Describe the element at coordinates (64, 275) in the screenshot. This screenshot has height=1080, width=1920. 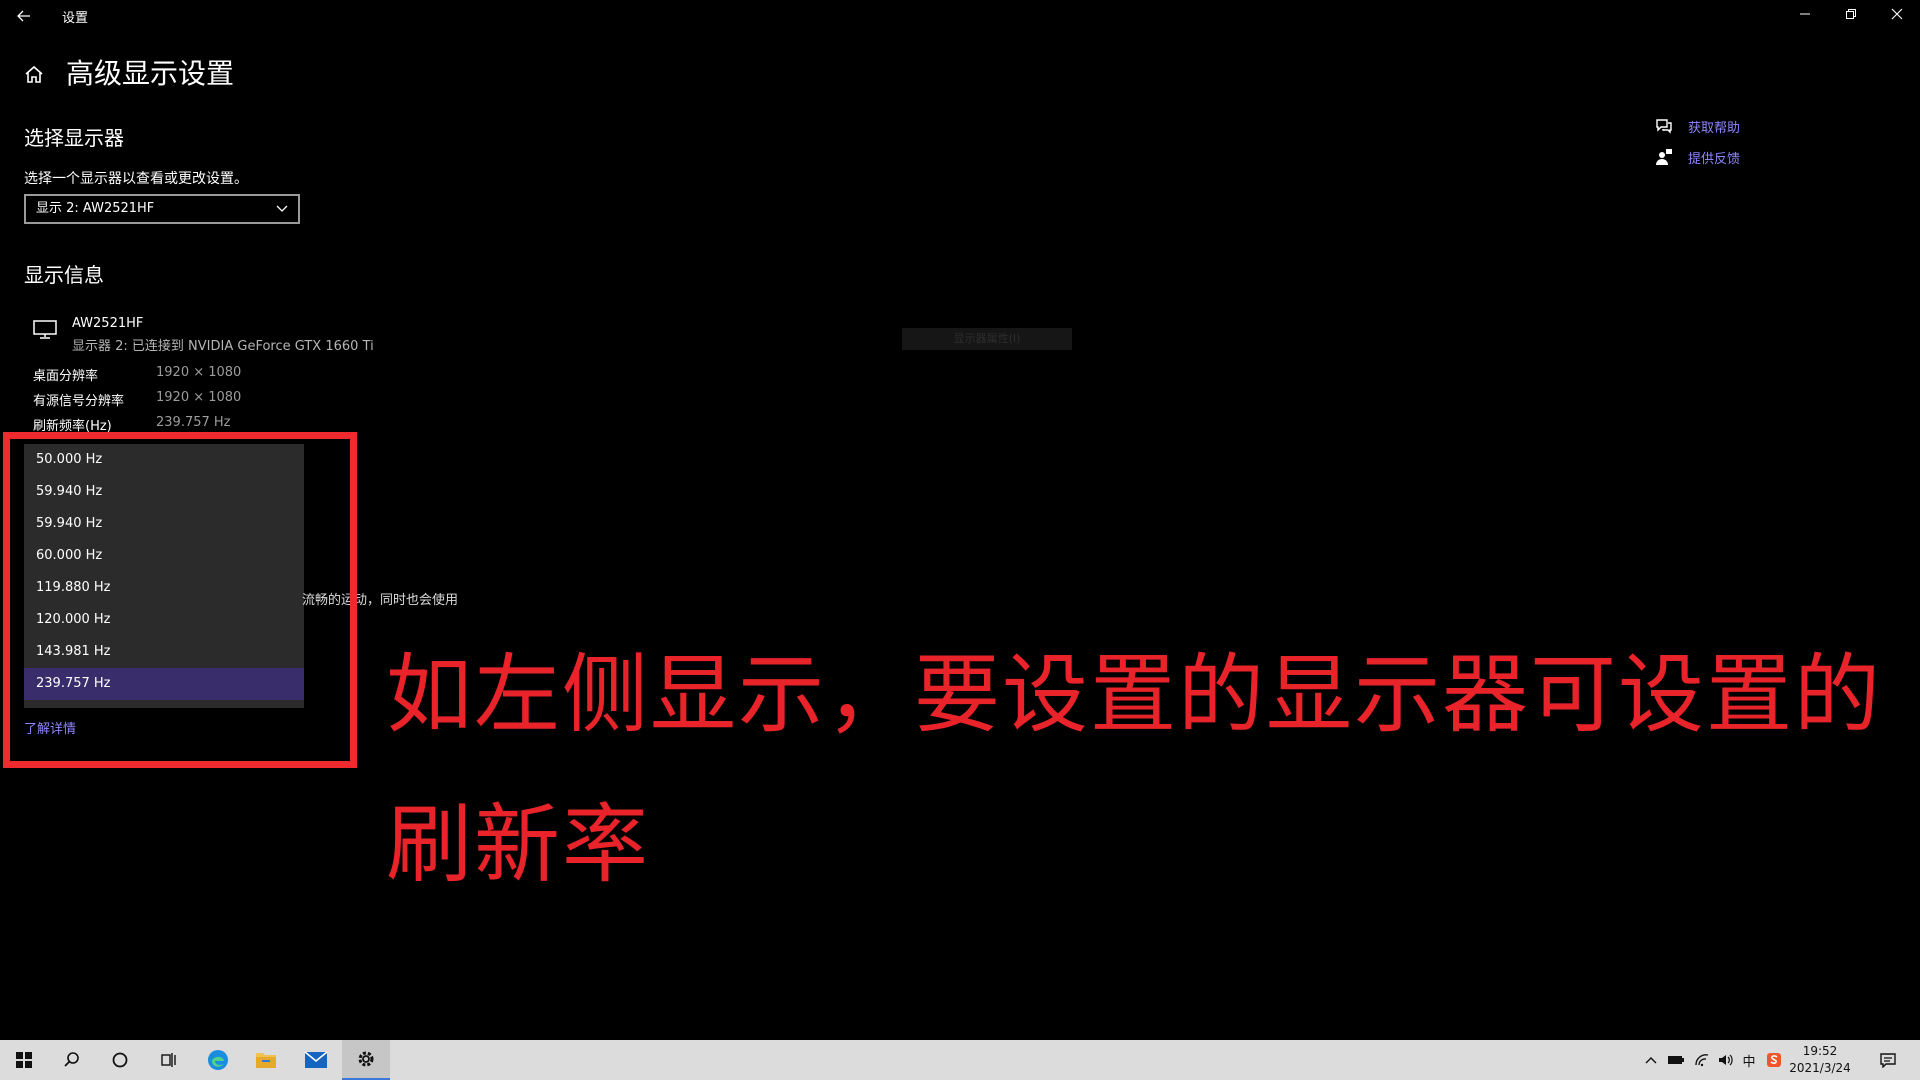
I see `display-info-heading: 显示信息` at that location.